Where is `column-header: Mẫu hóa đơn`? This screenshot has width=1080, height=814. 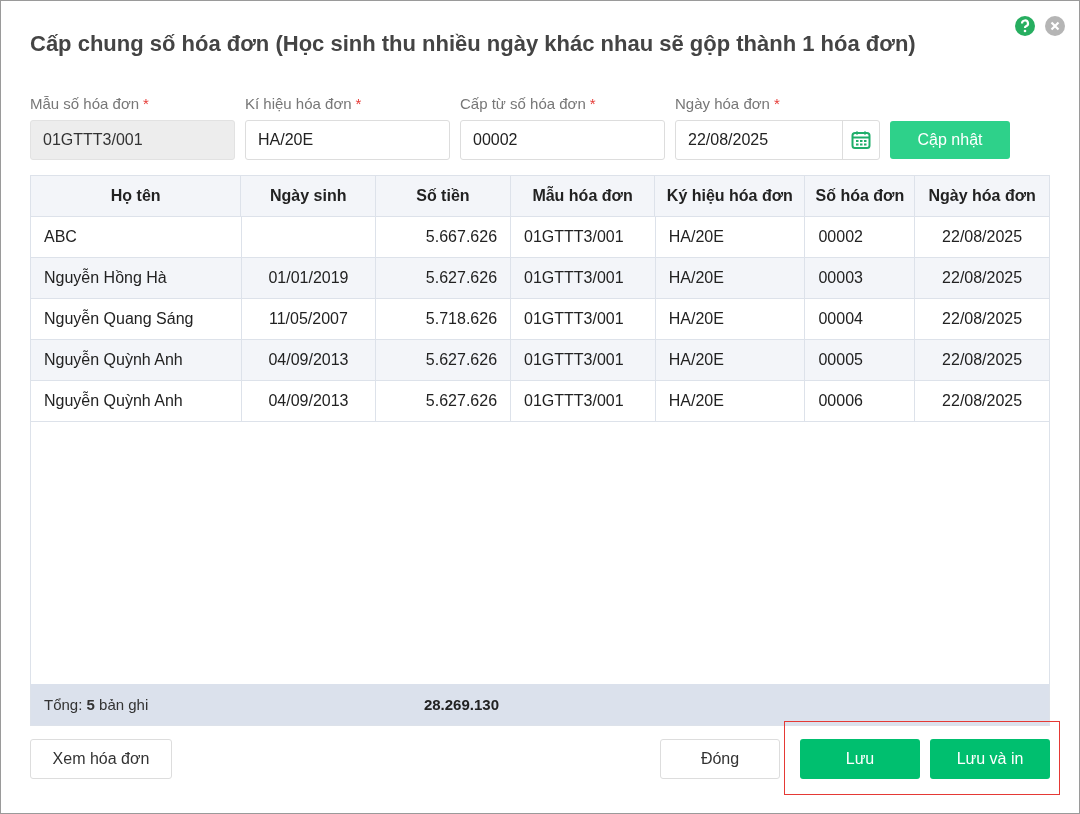 column-header: Mẫu hóa đơn is located at coordinates (583, 196).